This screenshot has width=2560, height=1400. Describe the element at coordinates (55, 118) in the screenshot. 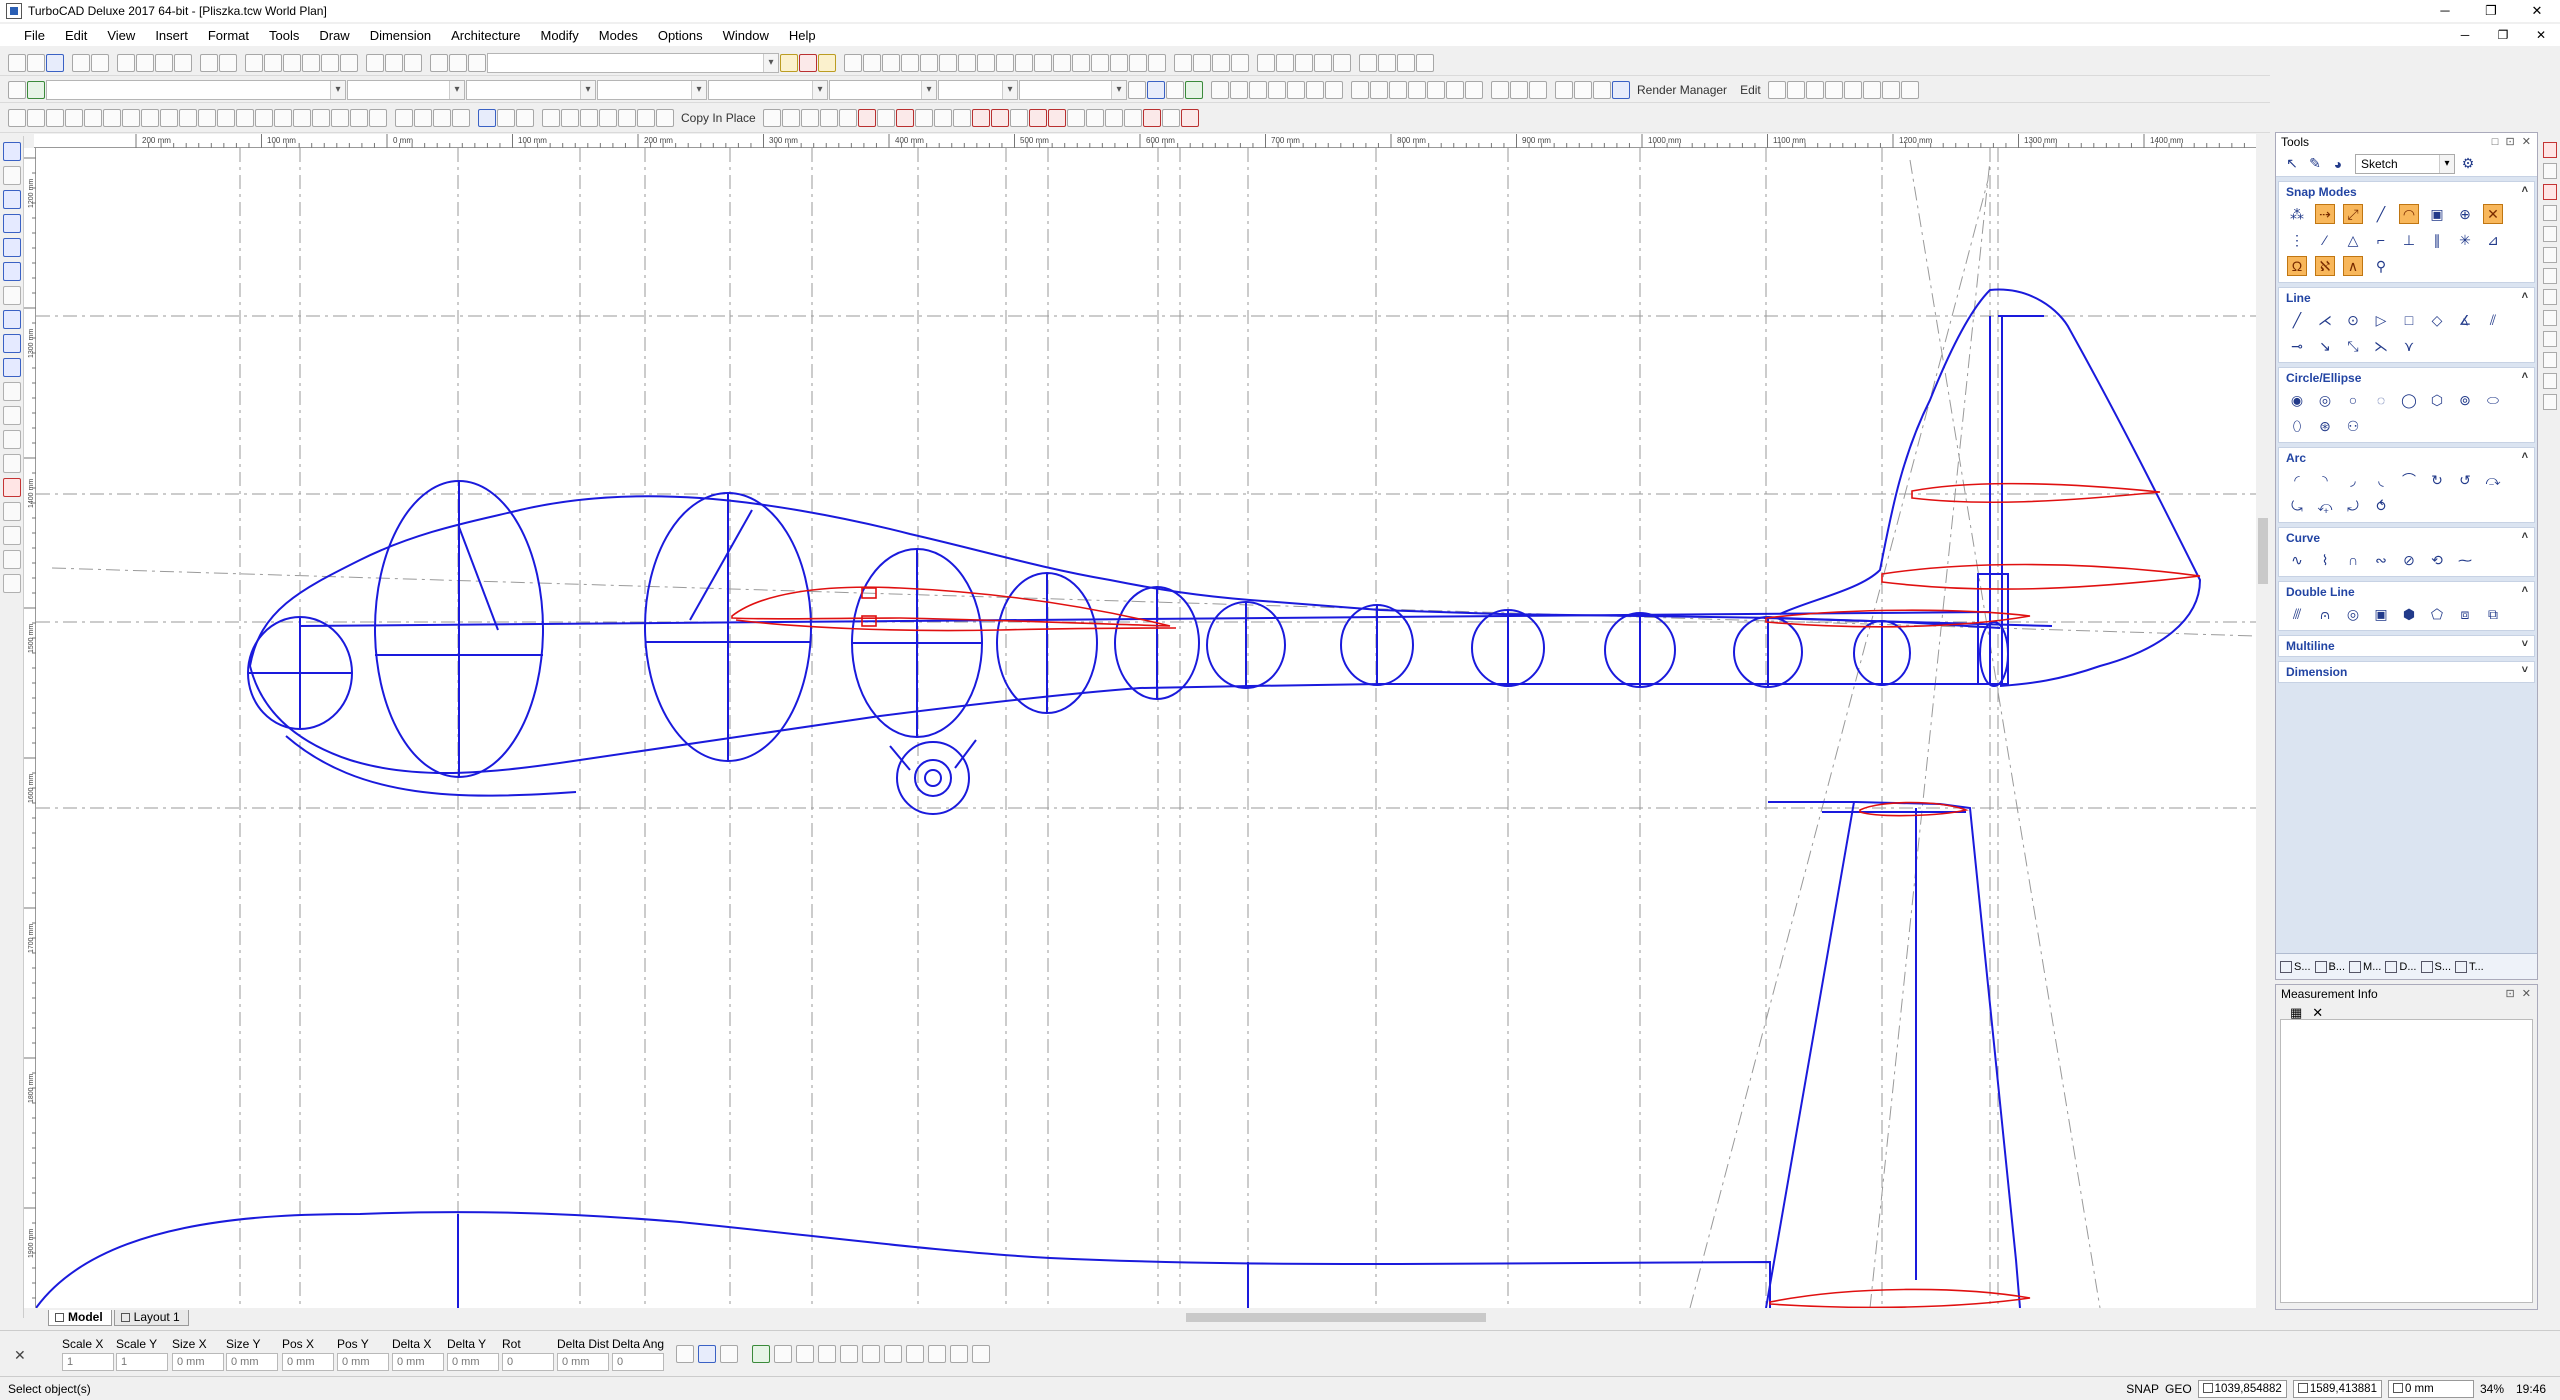

I see `explode-icon` at that location.